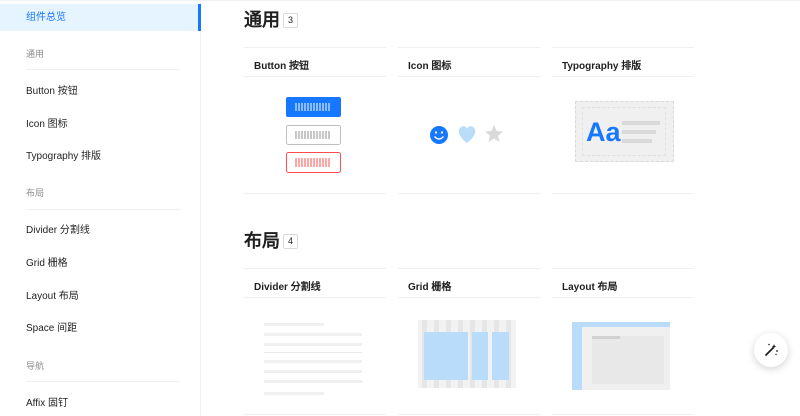  I want to click on sidebar-item-button: Button 按钮, so click(52, 92).